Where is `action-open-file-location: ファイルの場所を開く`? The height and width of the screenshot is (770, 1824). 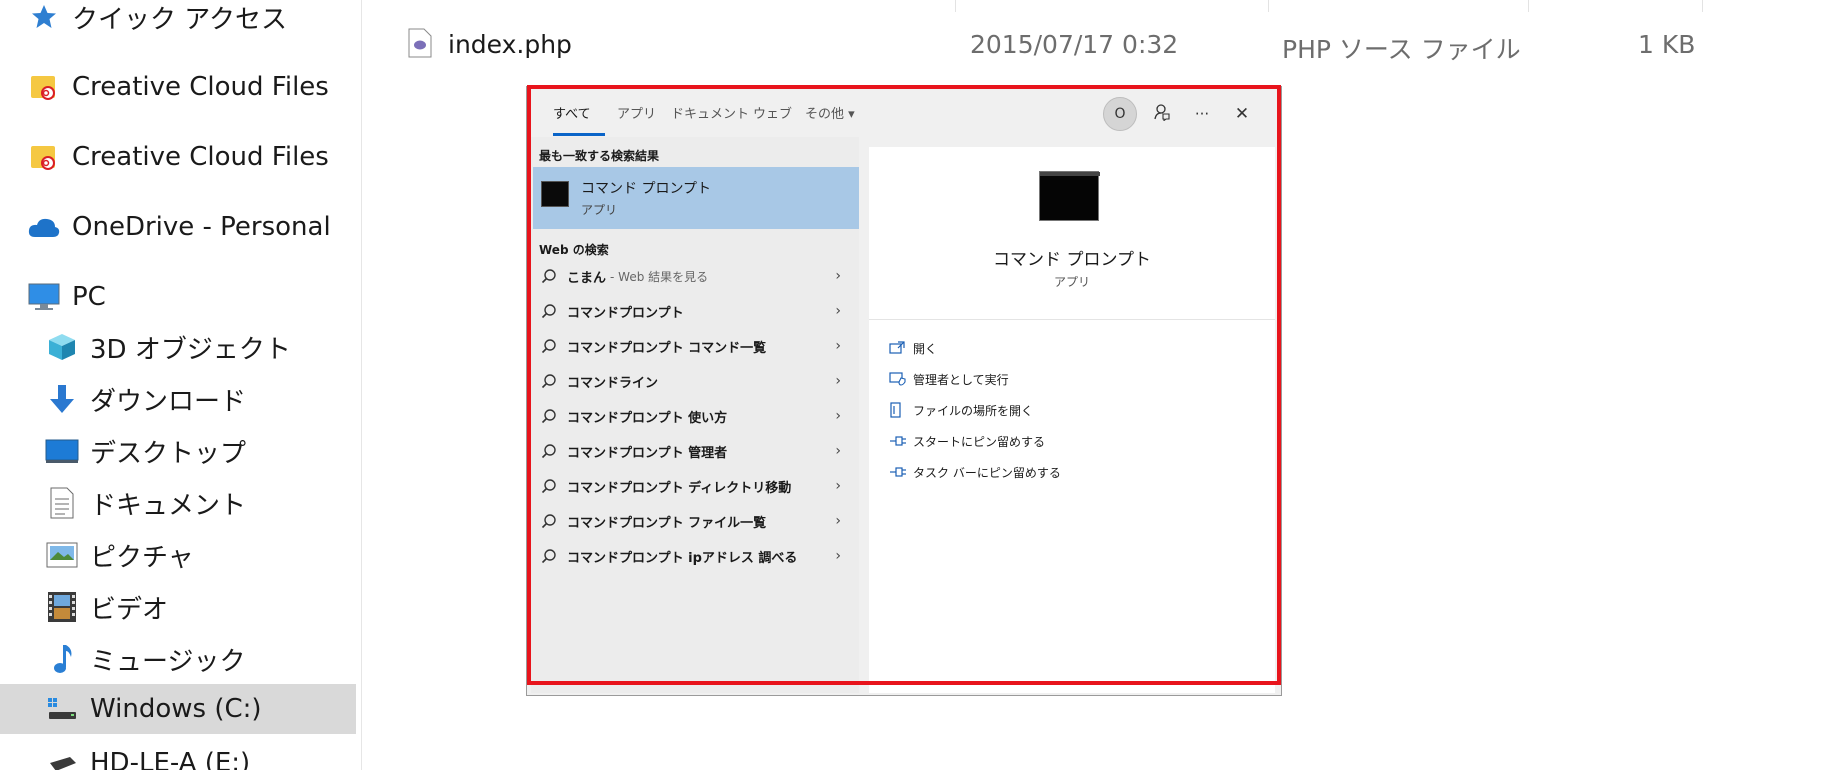
action-open-file-location: ファイルの場所を開く is located at coordinates (961, 410).